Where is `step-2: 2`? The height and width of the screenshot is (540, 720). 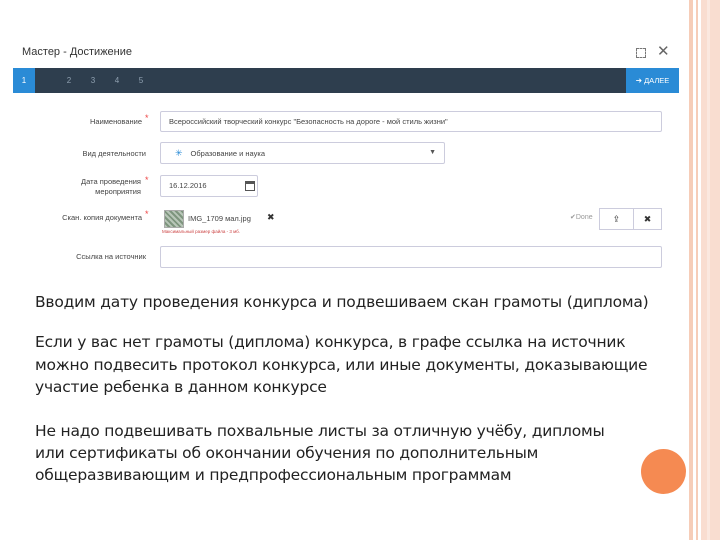
step-2: 2 is located at coordinates (69, 80).